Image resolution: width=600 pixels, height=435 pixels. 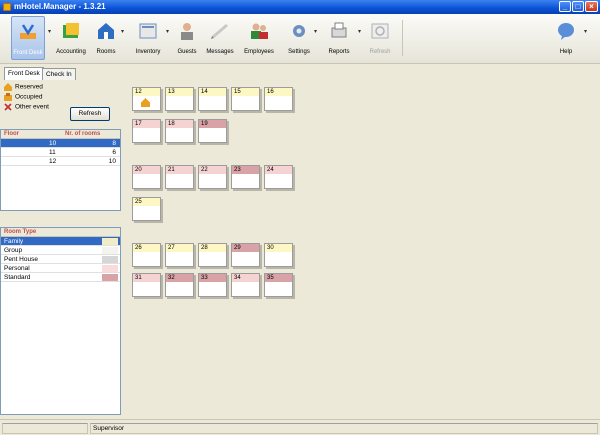 I want to click on floor-row: 12 10, so click(x=60, y=161).